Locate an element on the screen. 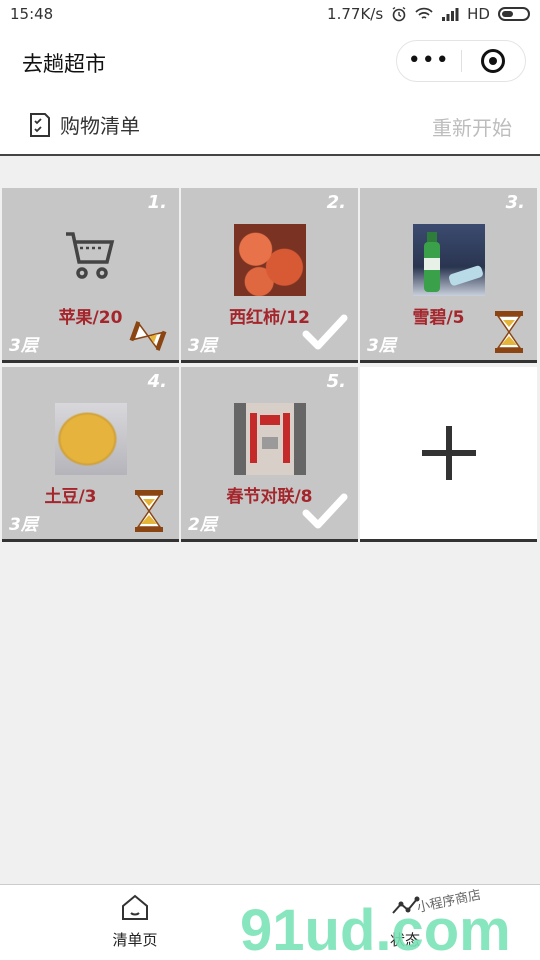  home-icon is located at coordinates (135, 907).